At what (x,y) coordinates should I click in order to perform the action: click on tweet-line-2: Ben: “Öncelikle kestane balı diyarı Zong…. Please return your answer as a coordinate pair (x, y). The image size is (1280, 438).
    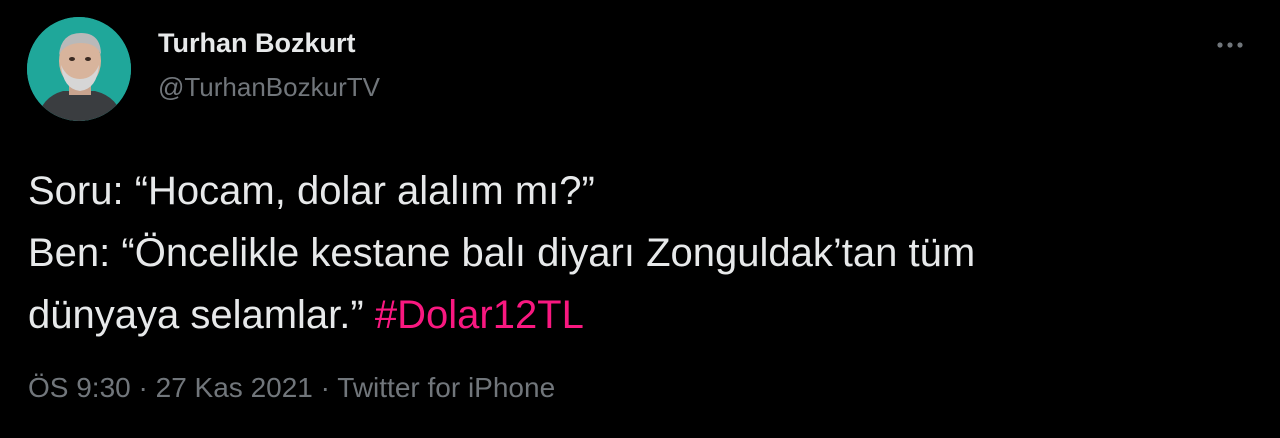
    Looking at the image, I should click on (502, 253).